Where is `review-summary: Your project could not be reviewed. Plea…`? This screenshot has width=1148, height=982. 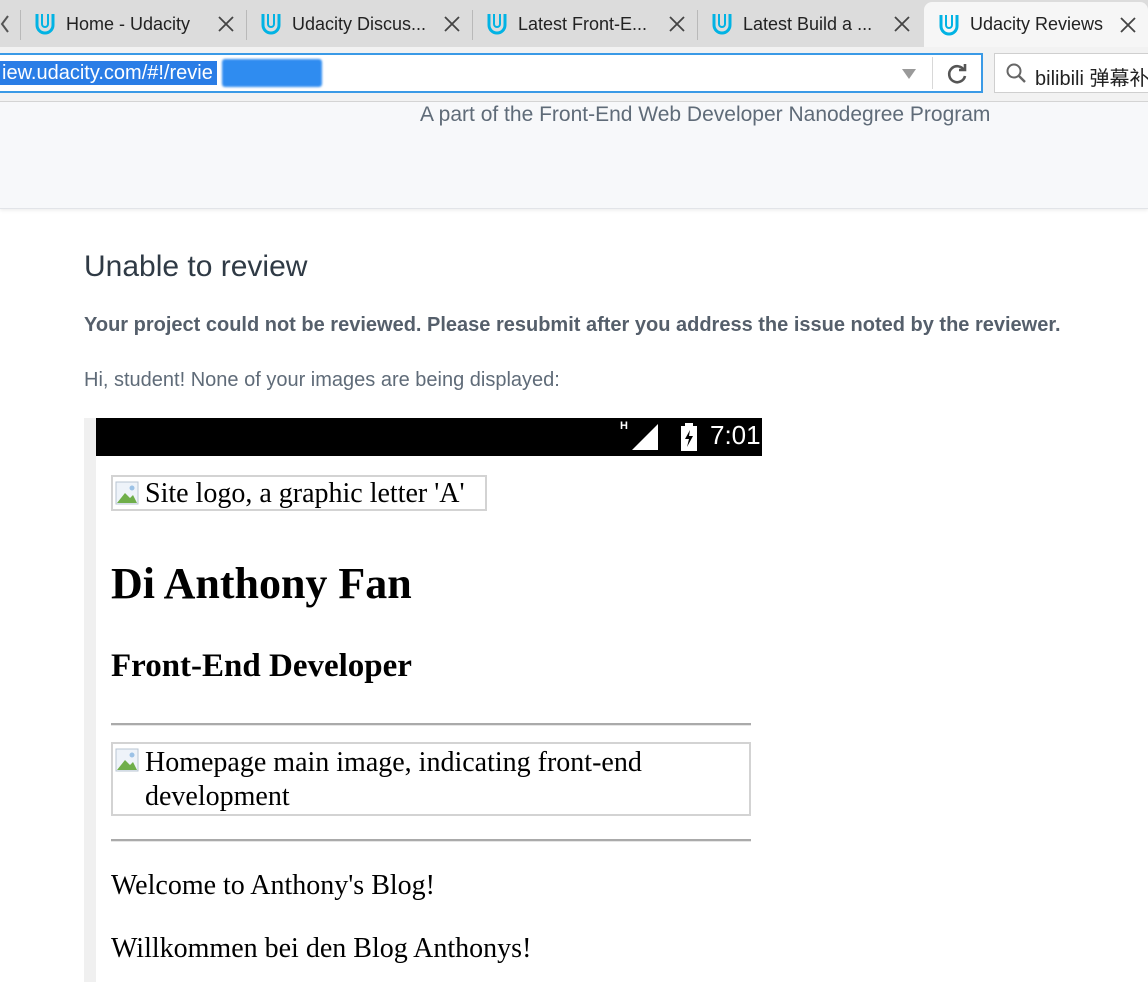
review-summary: Your project could not be reviewed. Plea… is located at coordinates (572, 325).